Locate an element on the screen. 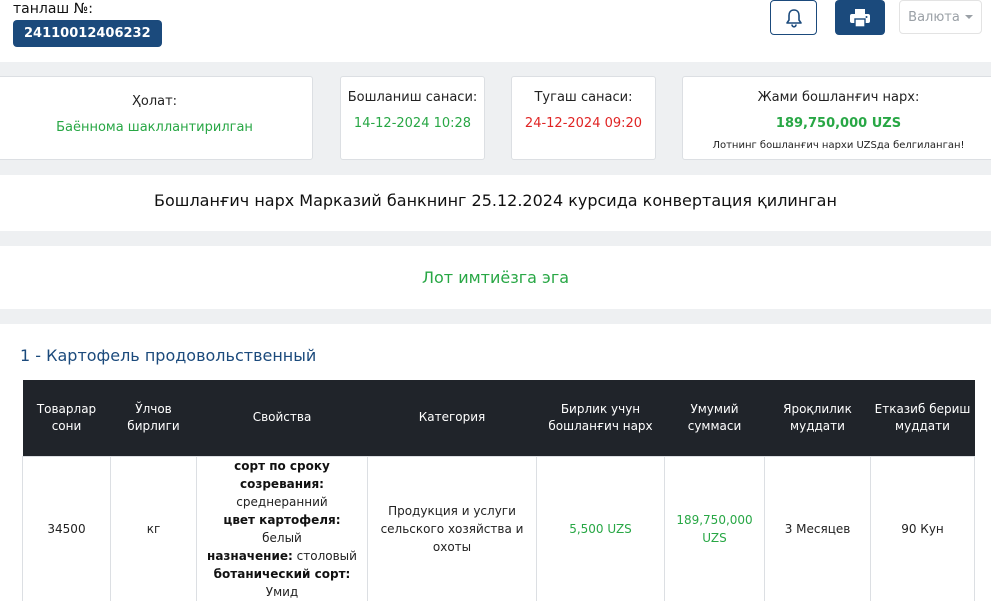 Image resolution: width=991 pixels, height=601 pixels. start-date-value: 14-12-2024 10:28 is located at coordinates (412, 123).